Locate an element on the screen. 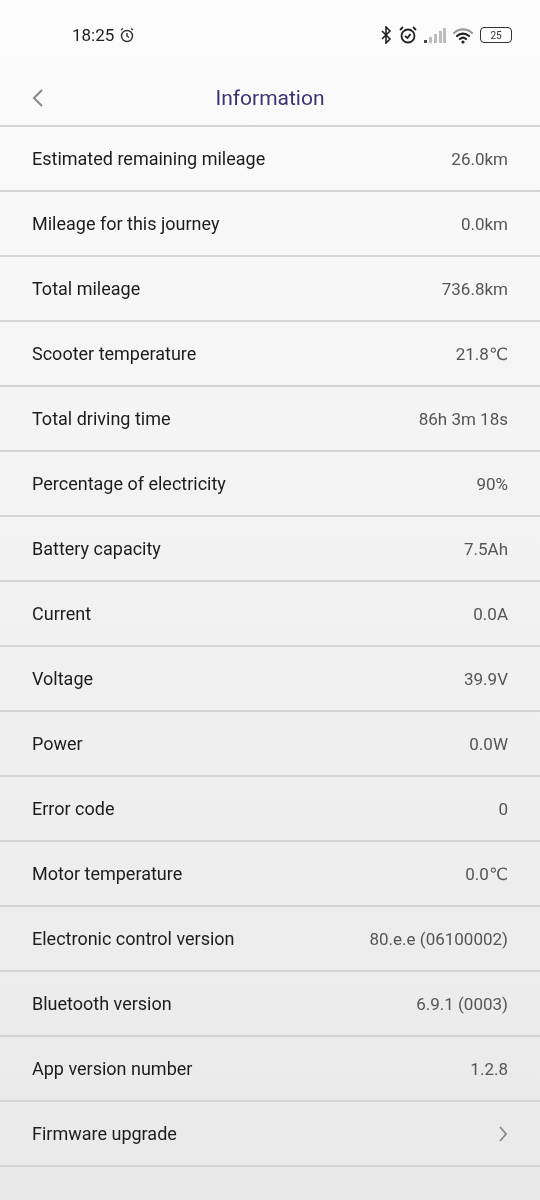  info-label: Motor temperature is located at coordinates (107, 873).